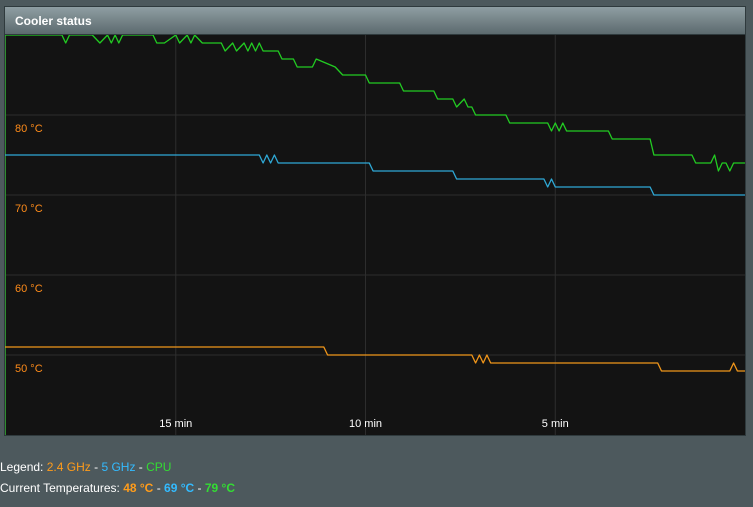 This screenshot has height=507, width=753. I want to click on current-temperatures-label: Current Temperatures:, so click(60, 488).